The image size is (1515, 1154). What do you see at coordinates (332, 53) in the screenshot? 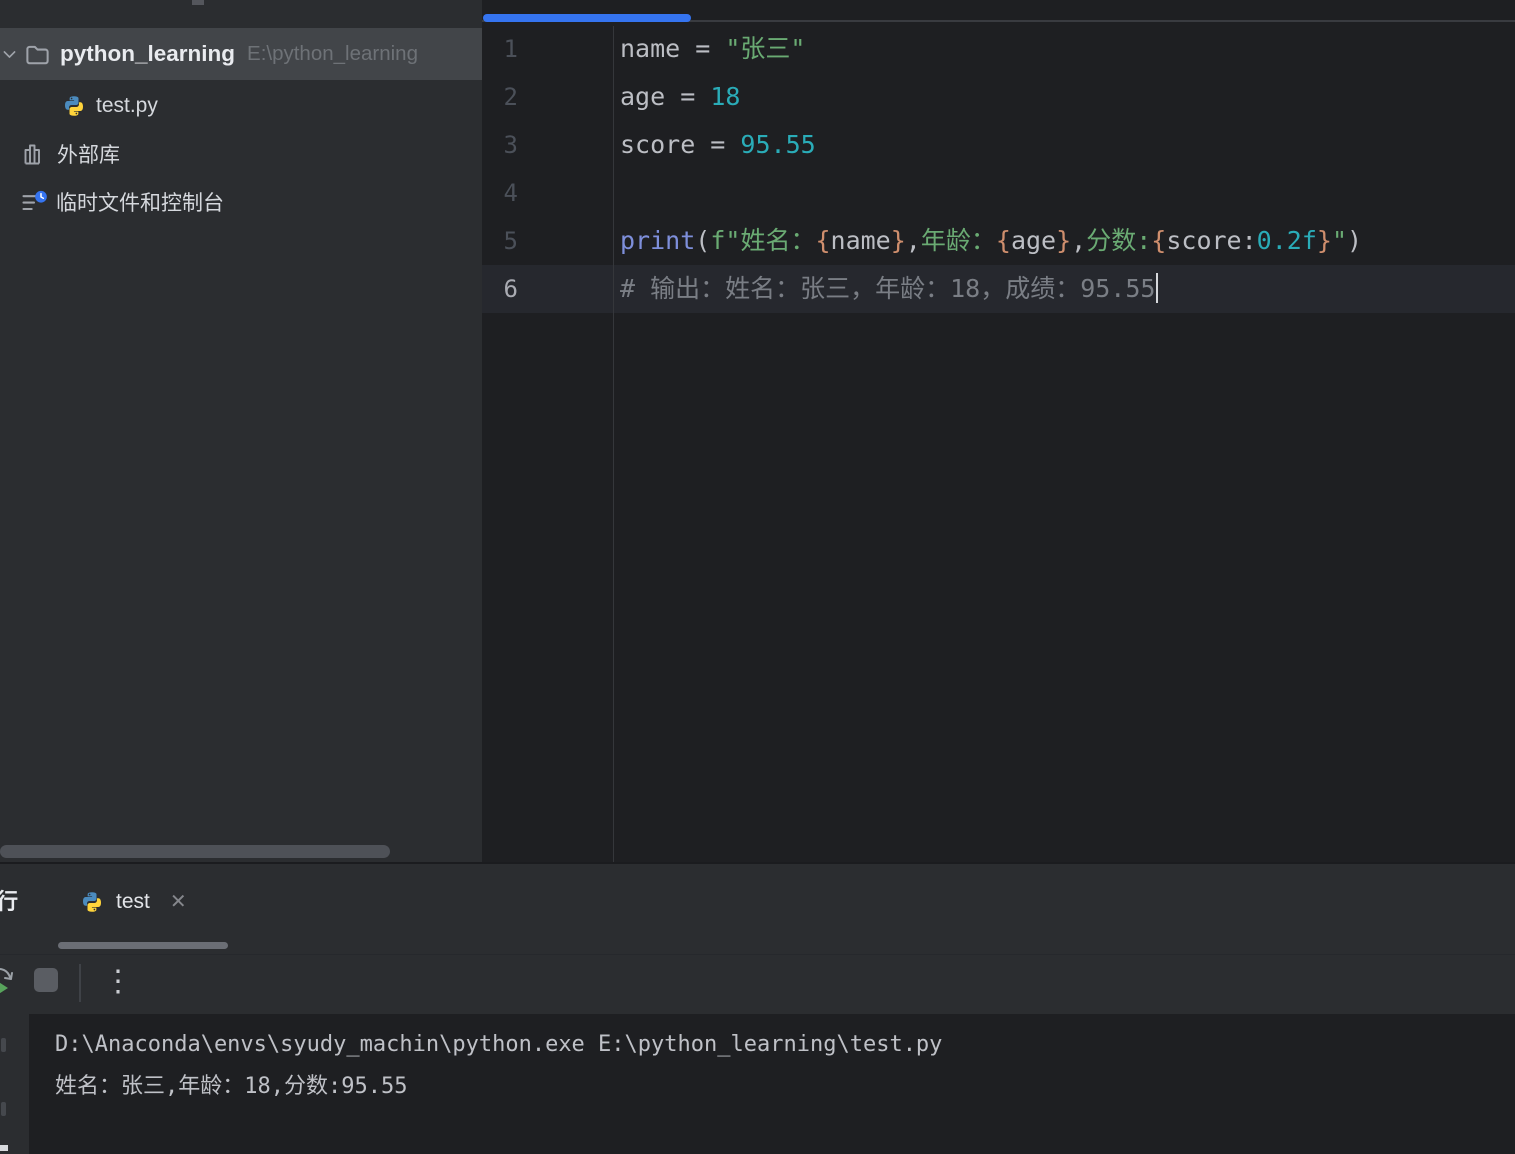
I see `project-root-path: E:\python_learning` at bounding box center [332, 53].